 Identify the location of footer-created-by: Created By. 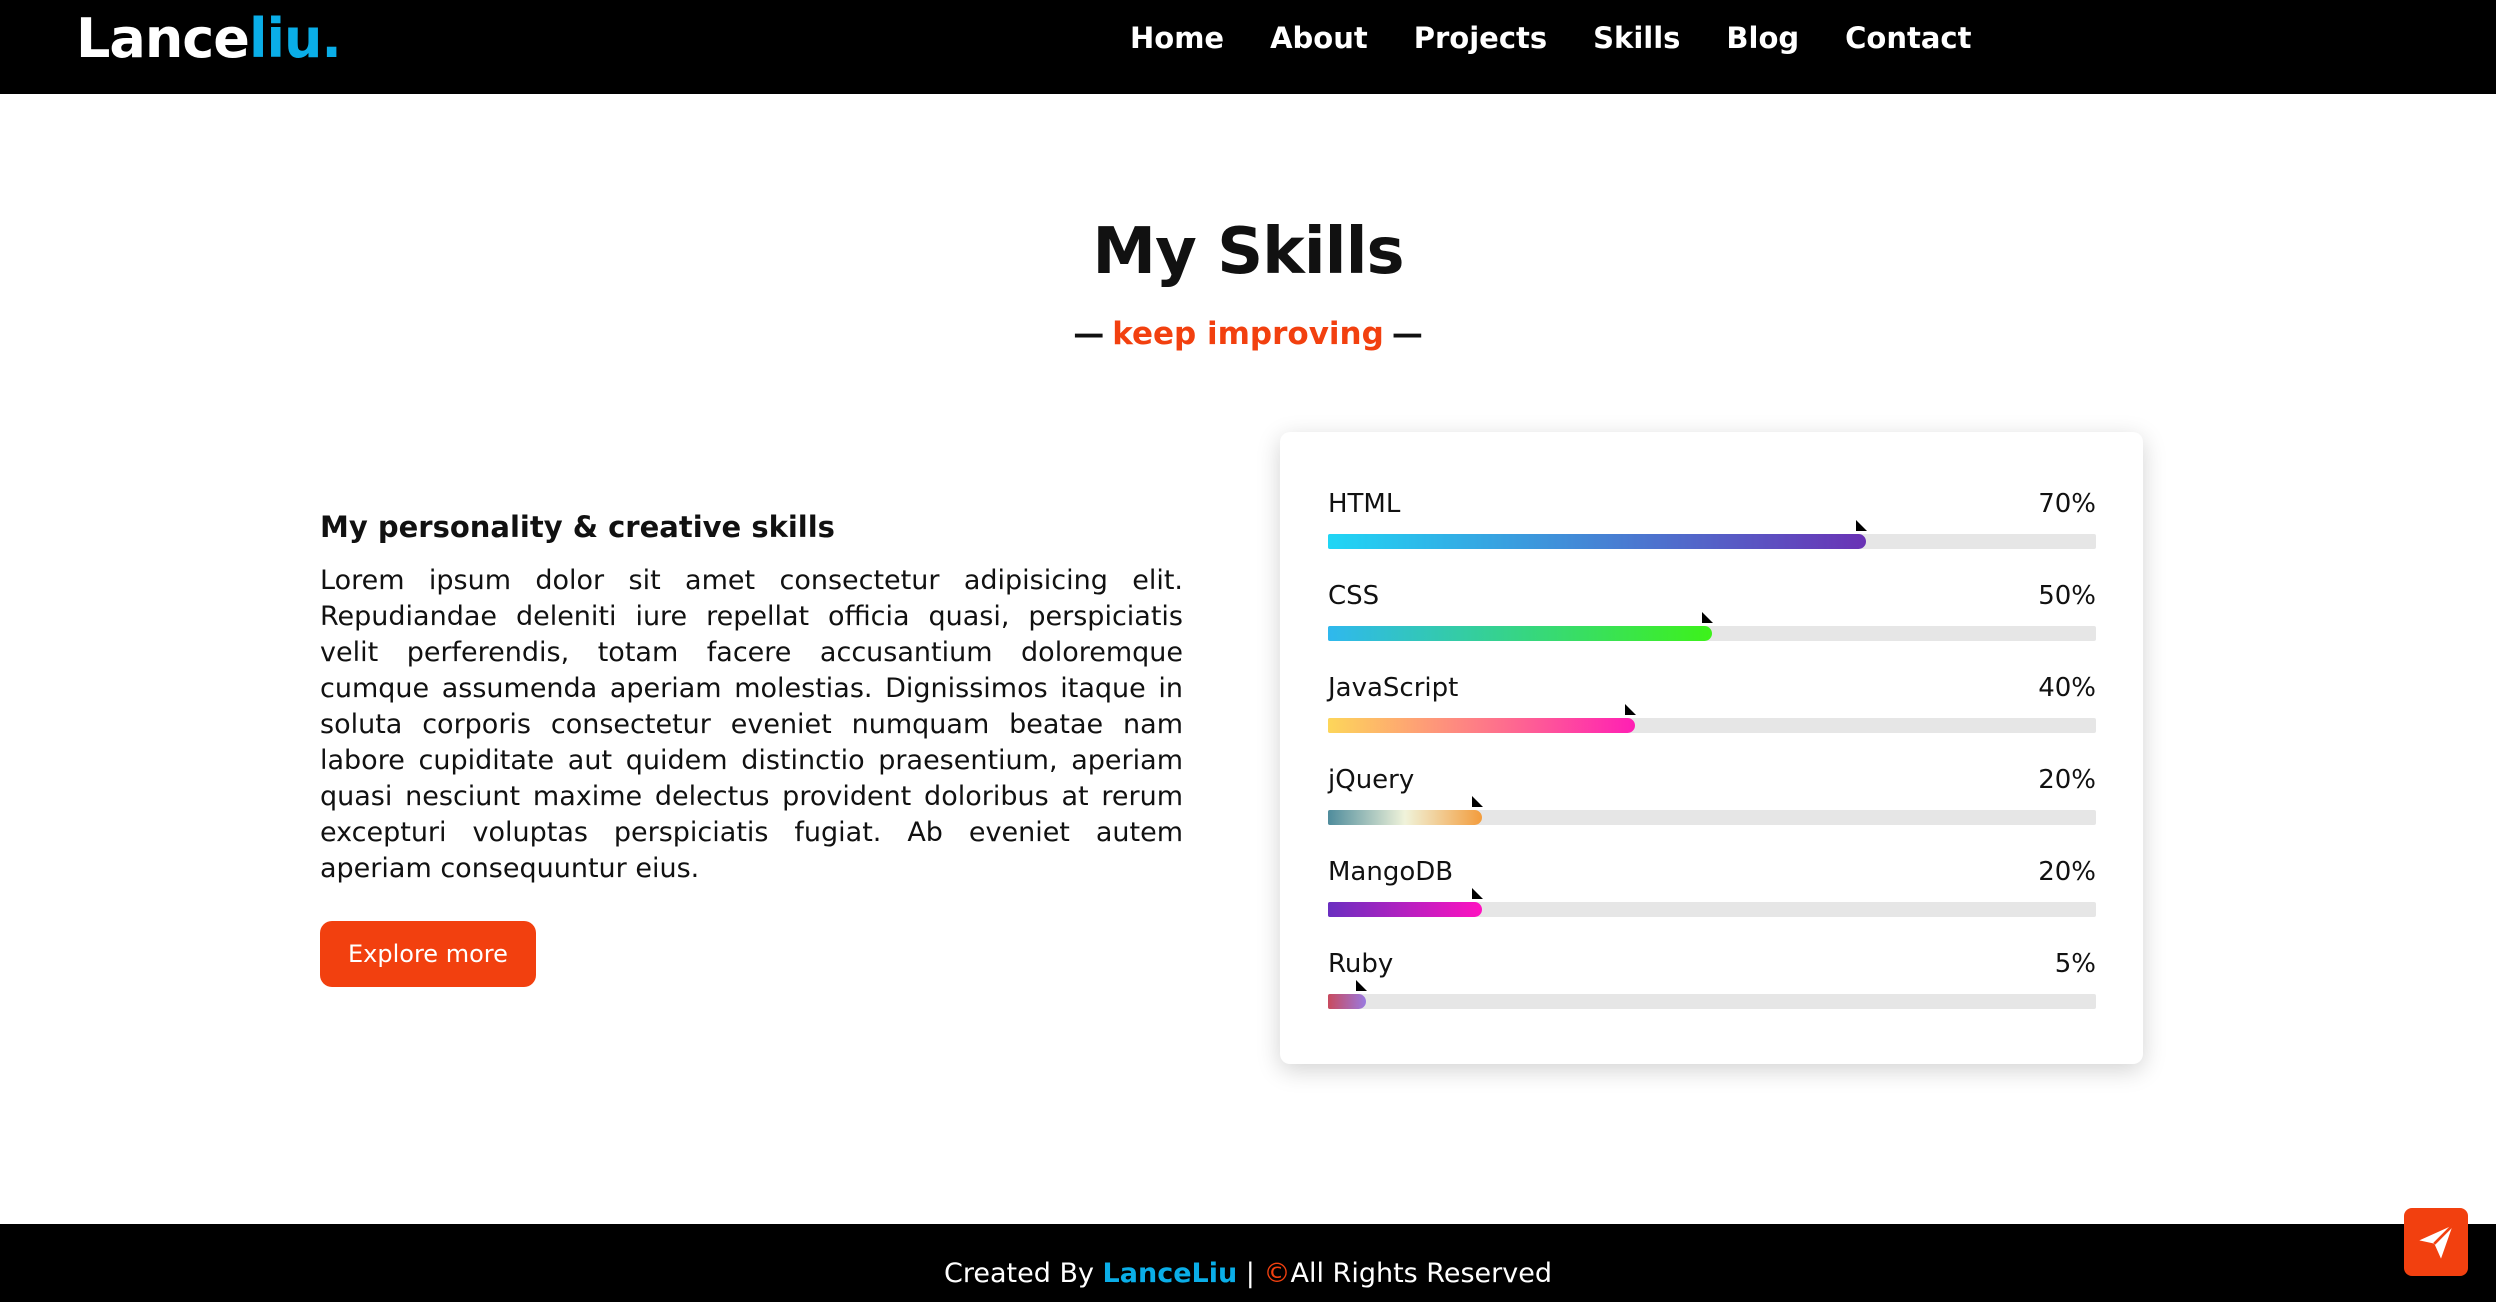
(1019, 1273).